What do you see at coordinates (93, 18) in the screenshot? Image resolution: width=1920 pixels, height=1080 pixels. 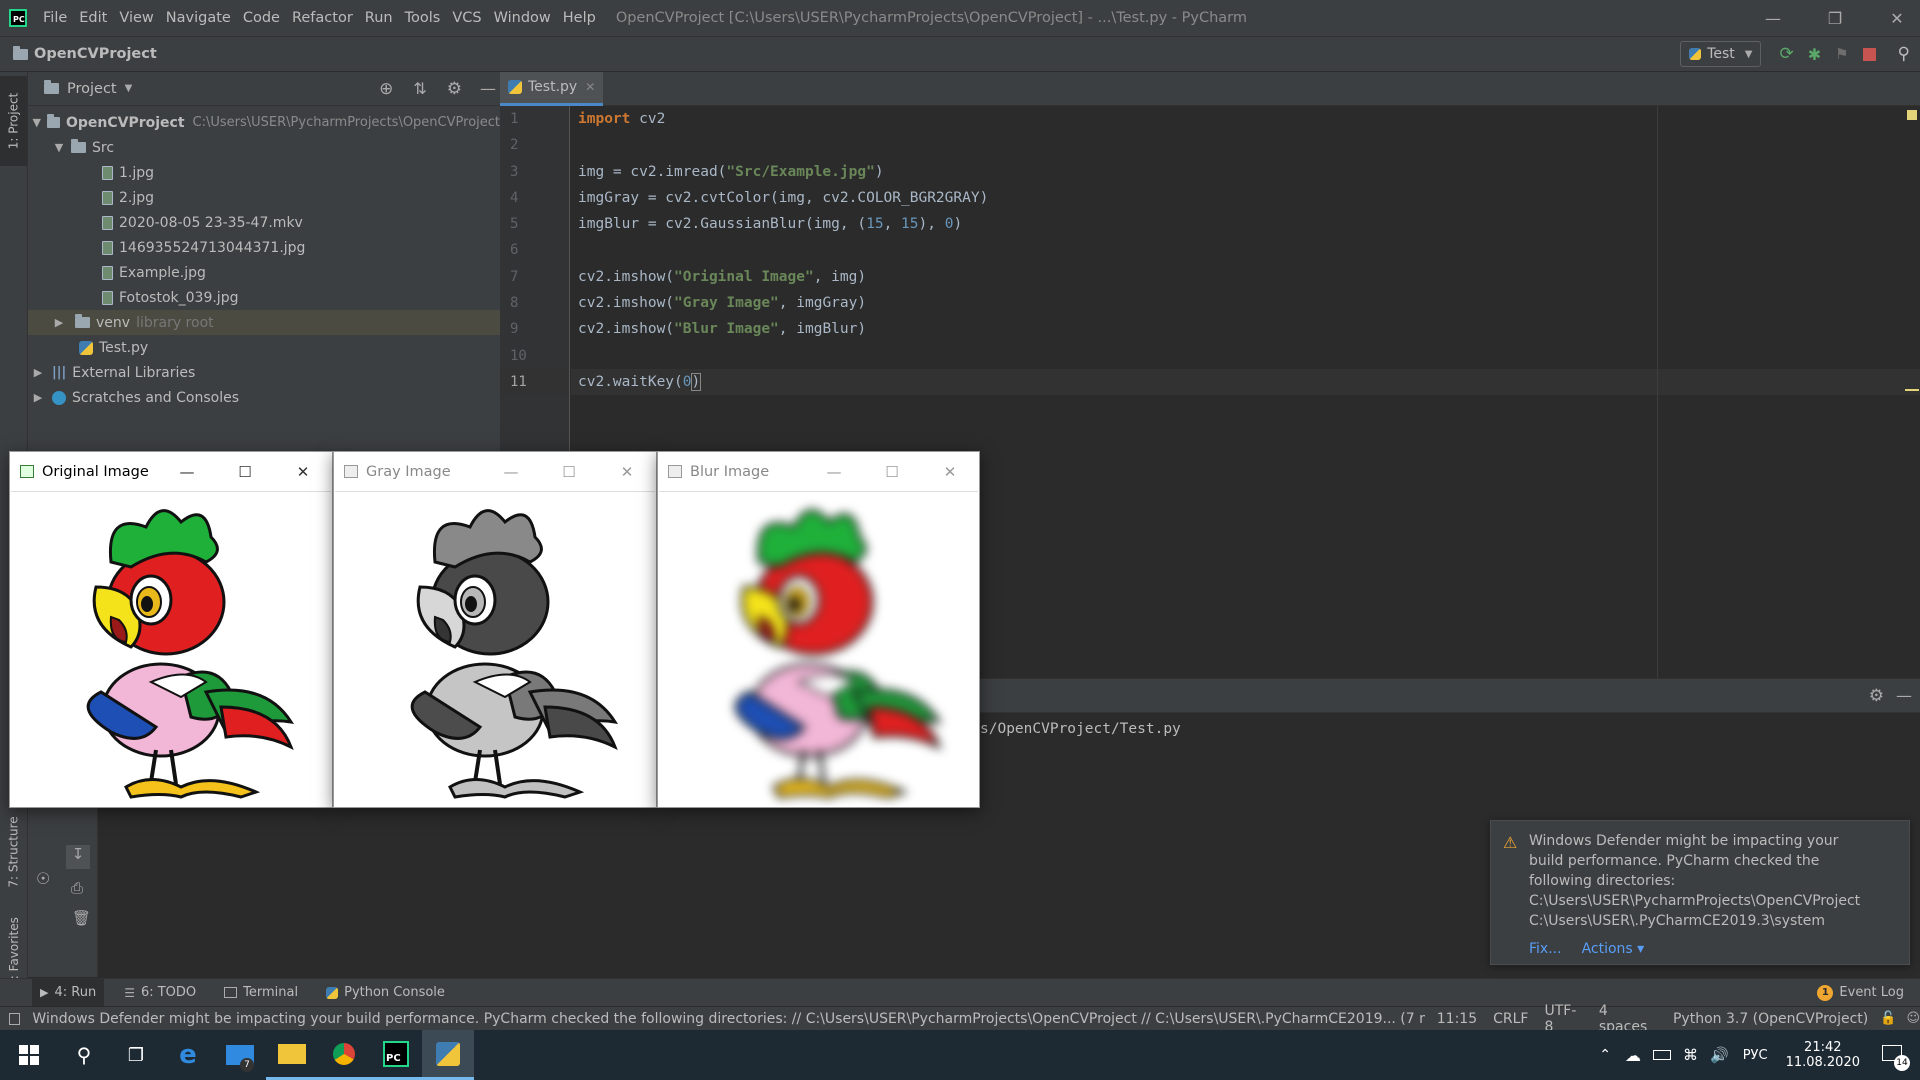 I see `menu-edit: Edit` at bounding box center [93, 18].